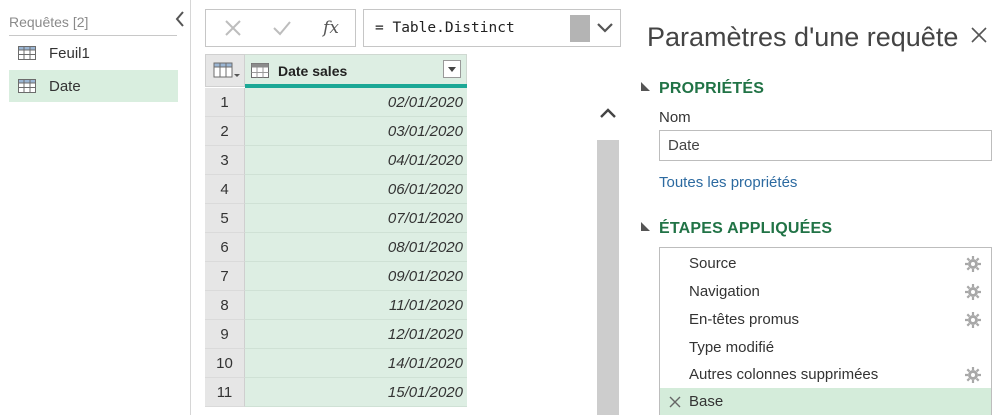 The height and width of the screenshot is (415, 1000). Describe the element at coordinates (313, 71) in the screenshot. I see `column-title: Date sales` at that location.